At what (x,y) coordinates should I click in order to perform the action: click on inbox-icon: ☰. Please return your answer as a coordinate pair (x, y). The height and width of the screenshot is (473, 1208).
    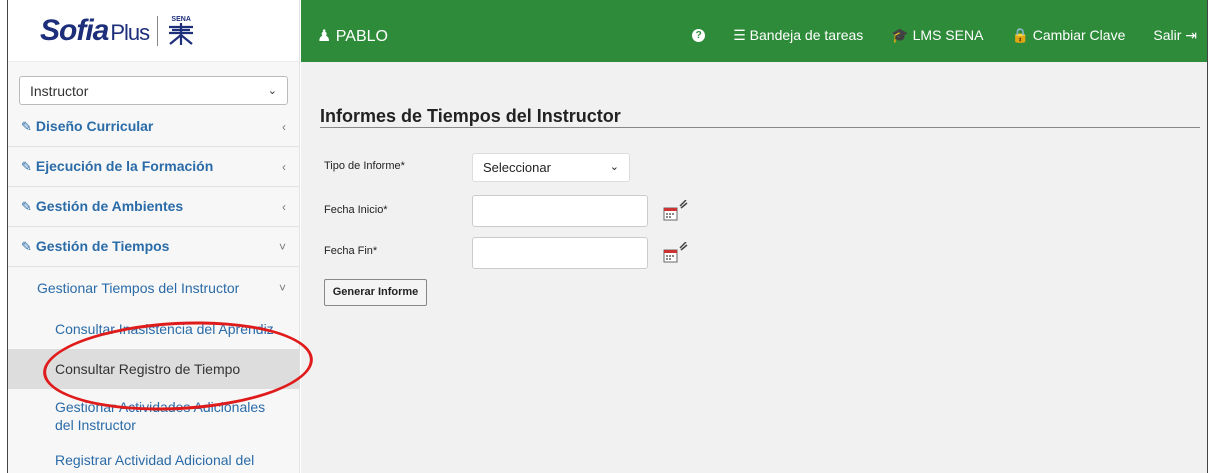
    Looking at the image, I should click on (739, 35).